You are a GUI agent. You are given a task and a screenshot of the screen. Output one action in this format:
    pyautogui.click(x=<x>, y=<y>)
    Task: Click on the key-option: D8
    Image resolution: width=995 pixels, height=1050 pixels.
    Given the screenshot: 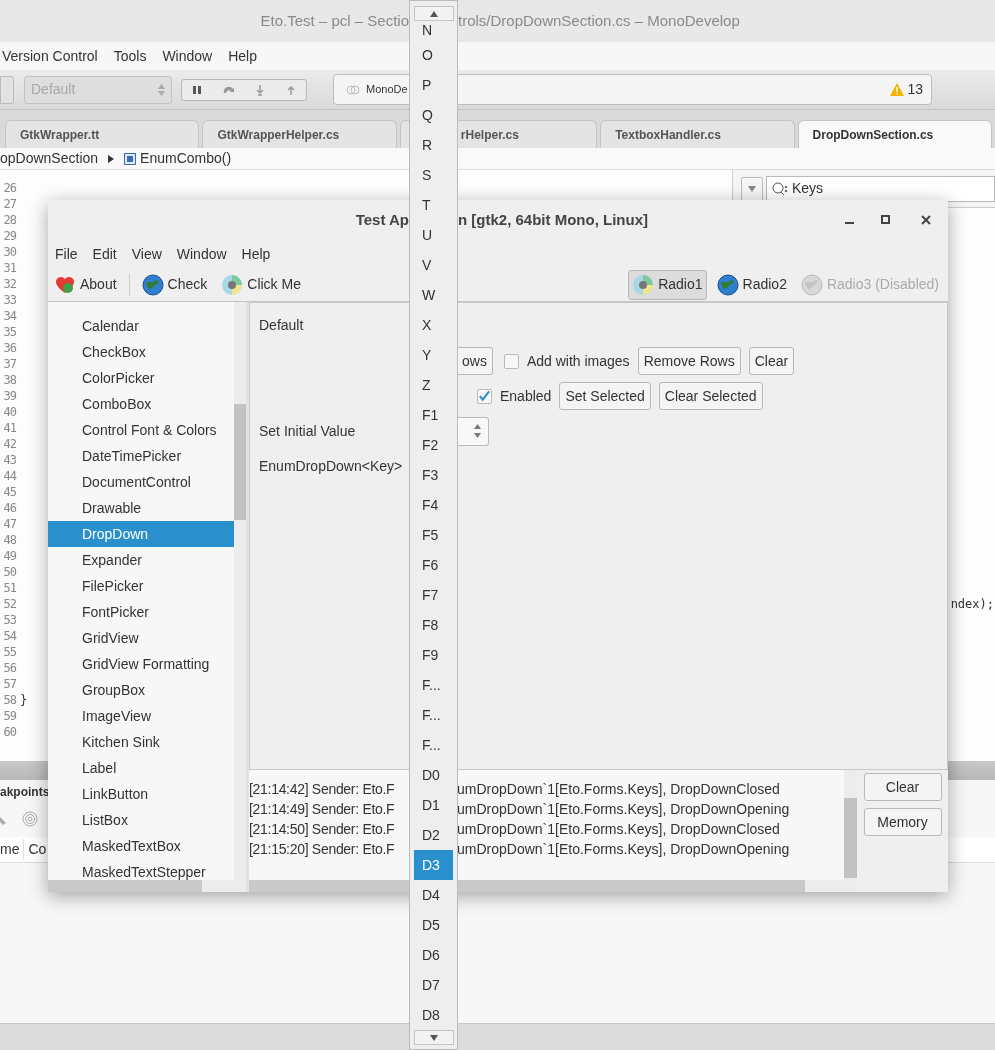 What is the action you would take?
    pyautogui.click(x=433, y=1015)
    